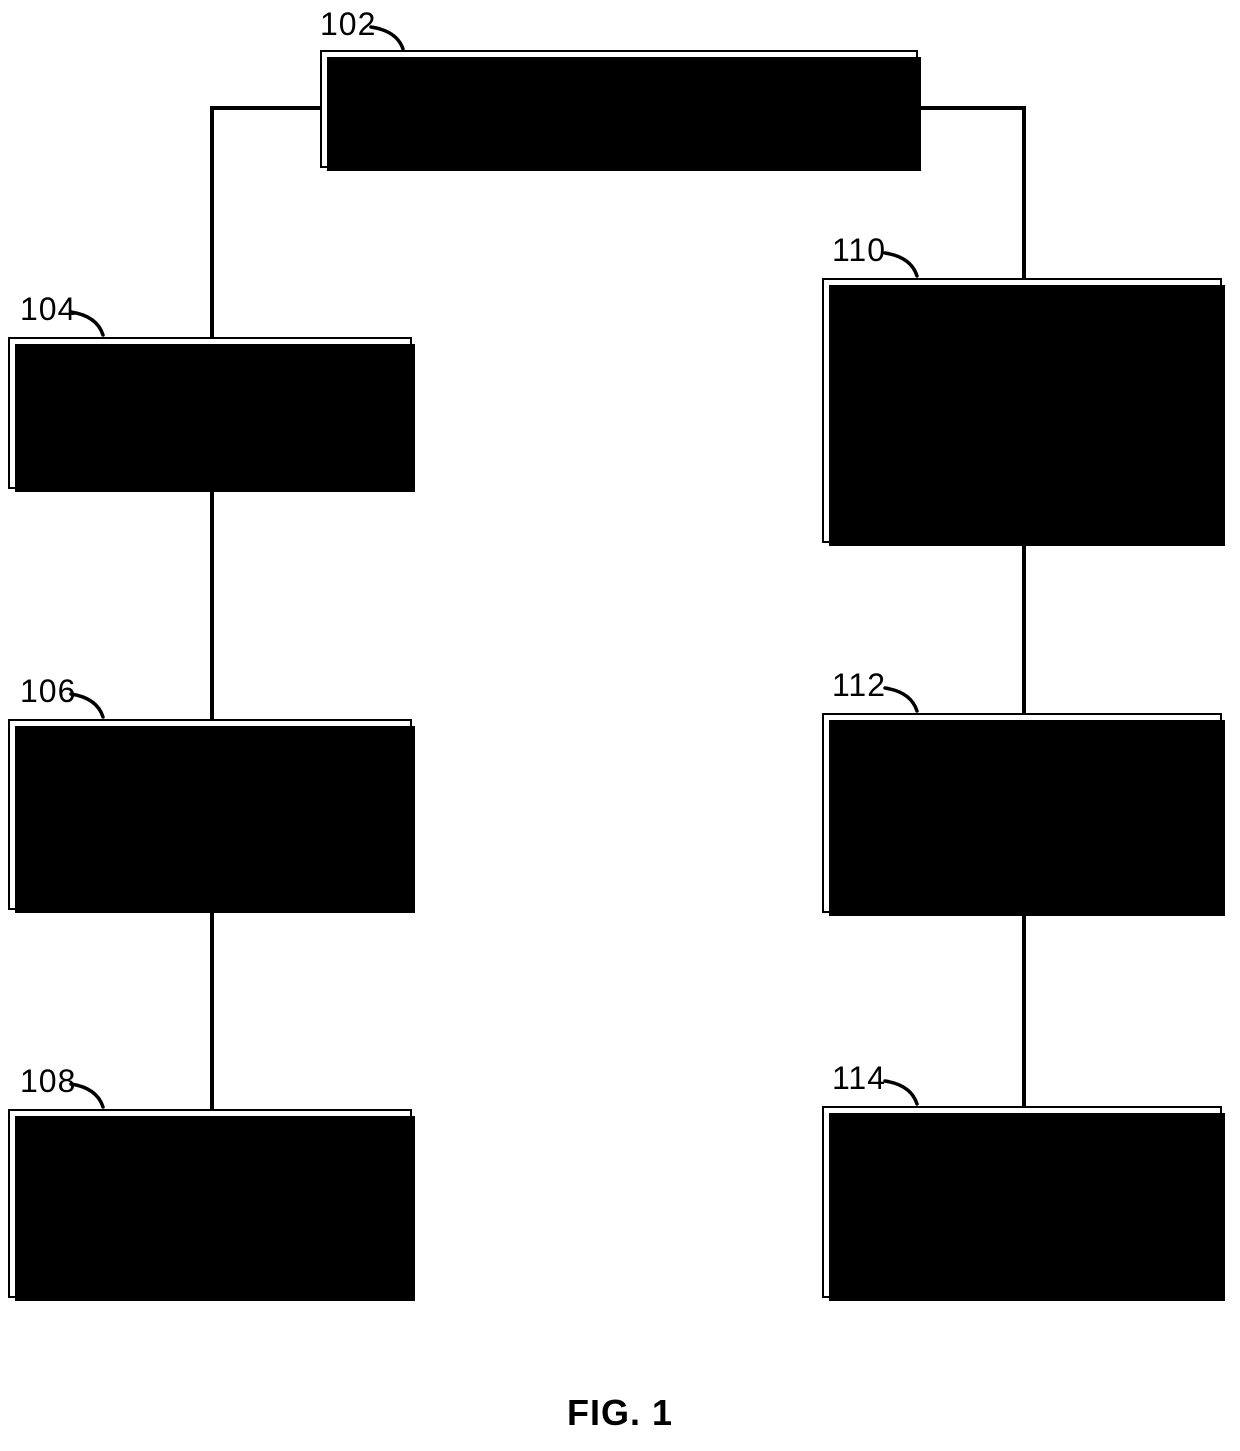 The image size is (1240, 1451). Describe the element at coordinates (48, 1081) in the screenshot. I see `reference-numeral-108: 108` at that location.